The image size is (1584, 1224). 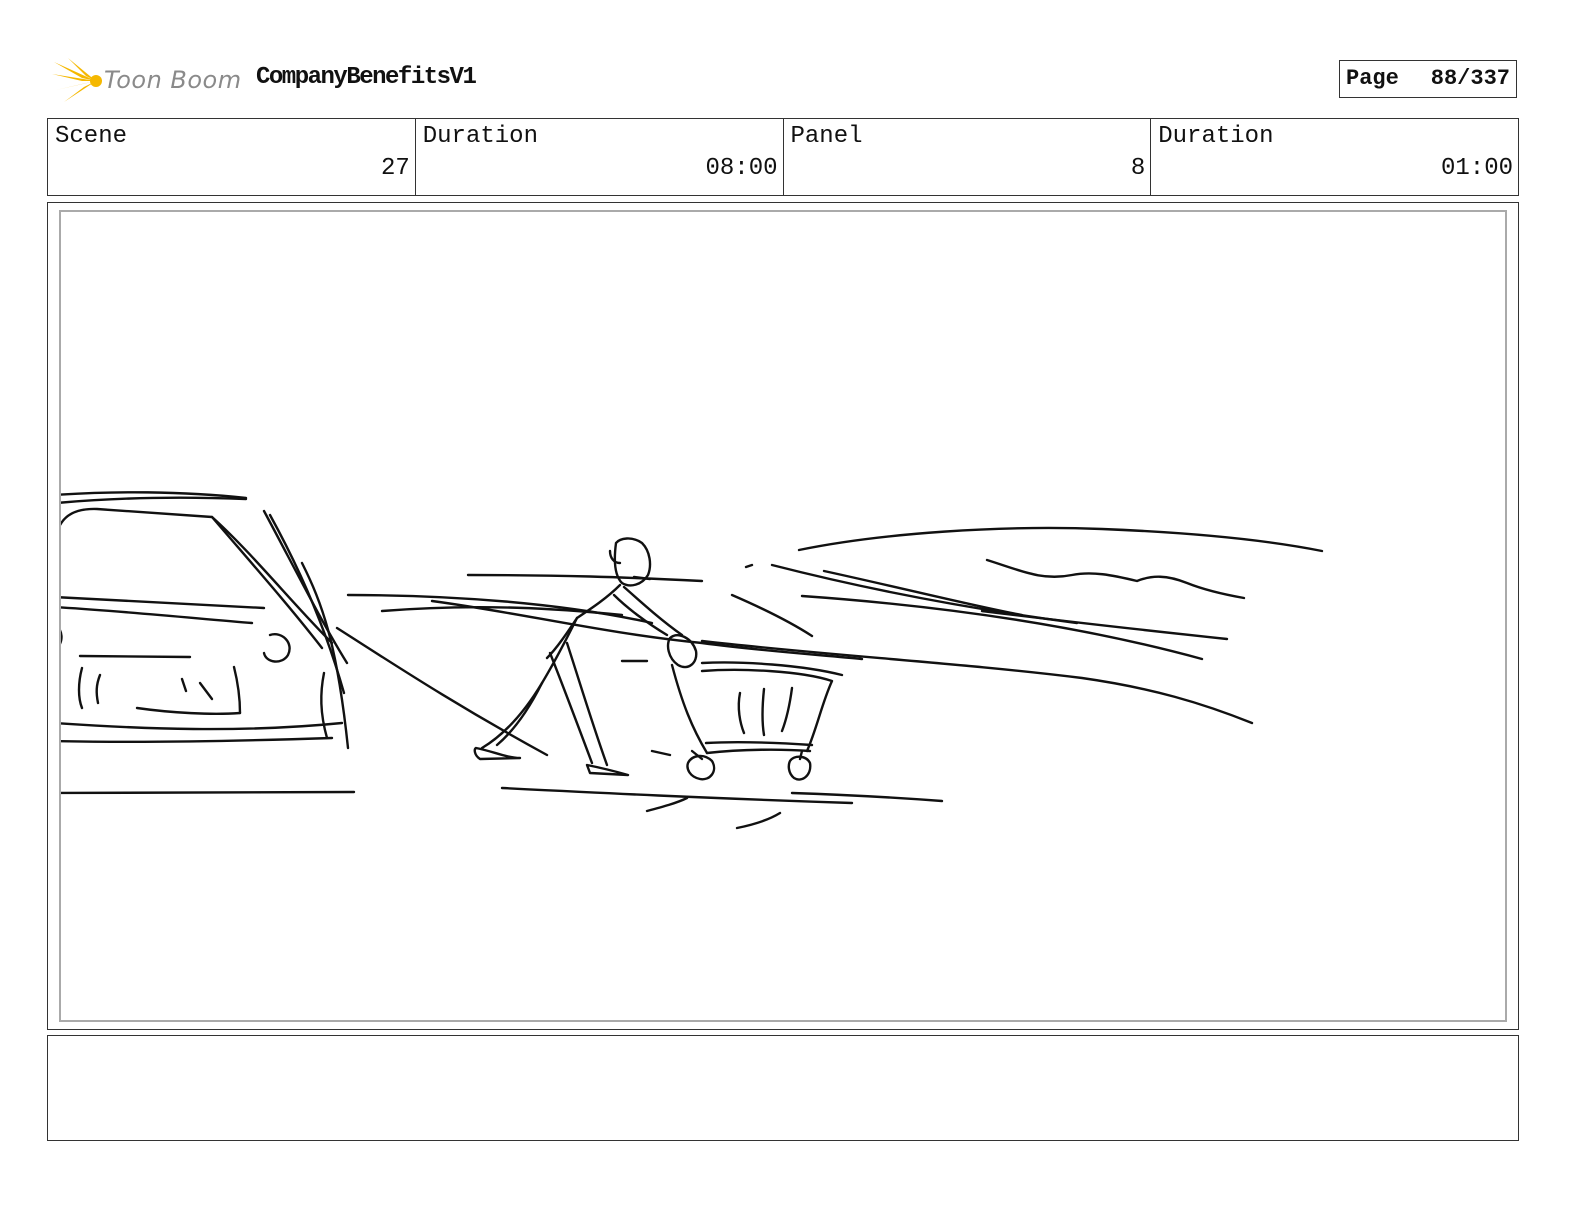 I want to click on toon-boom-logo: Toon Boom, so click(x=147, y=81).